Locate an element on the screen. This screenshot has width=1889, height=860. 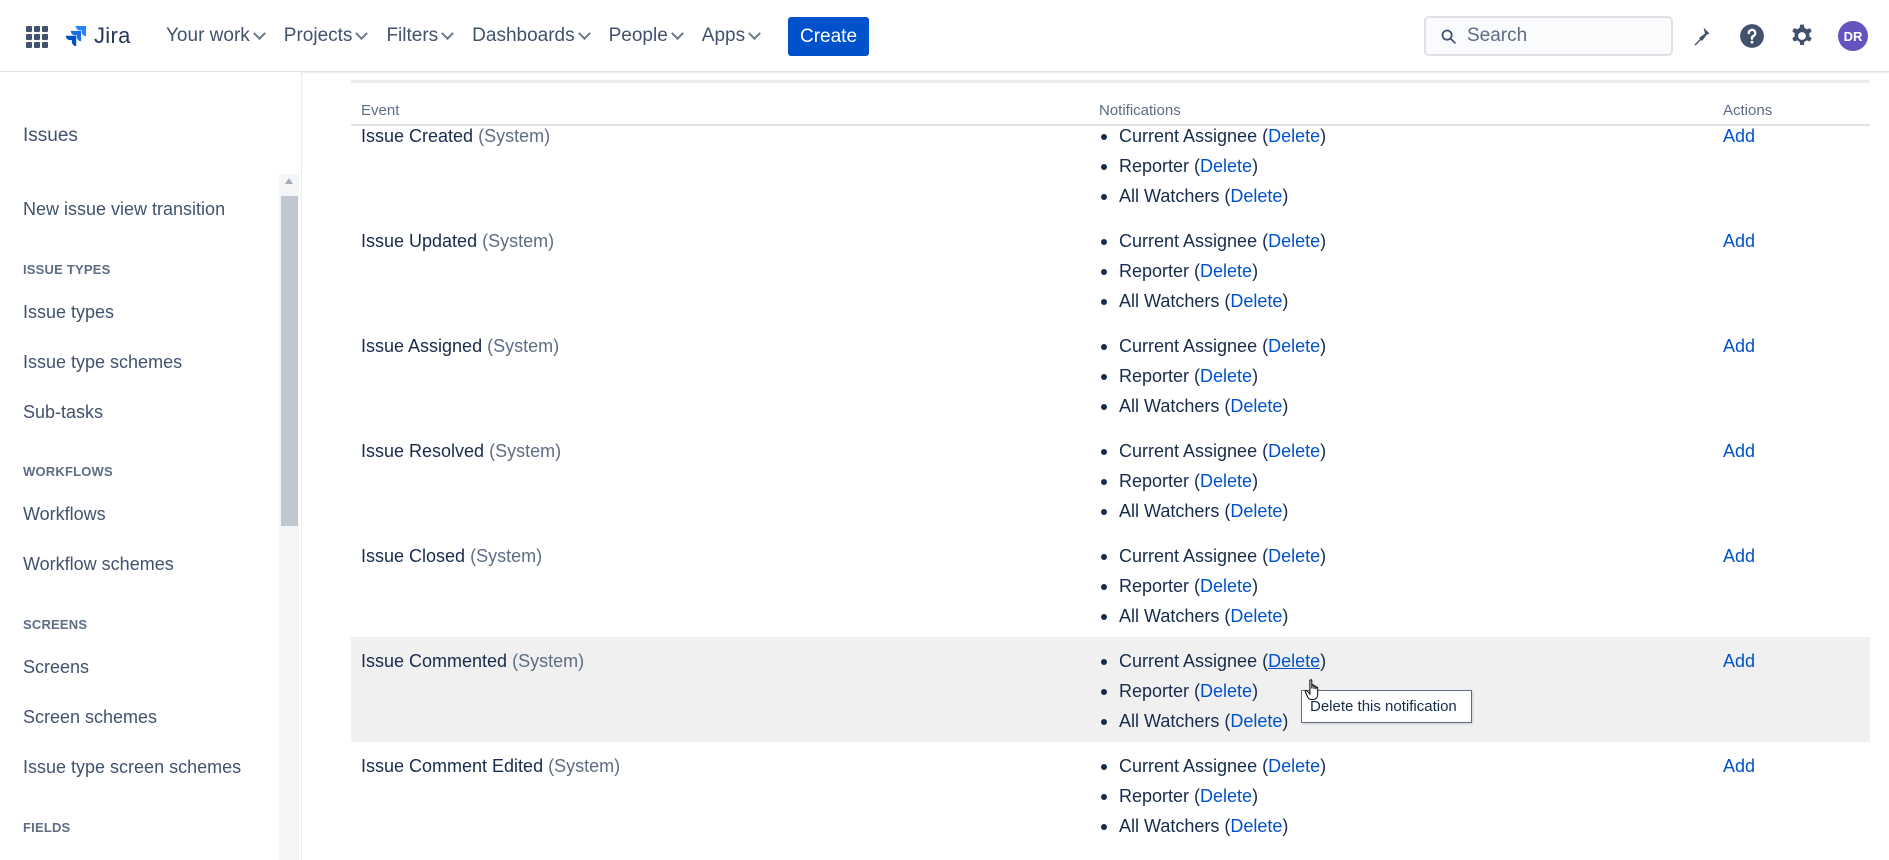
nav-your-work: Your work is located at coordinates (215, 36).